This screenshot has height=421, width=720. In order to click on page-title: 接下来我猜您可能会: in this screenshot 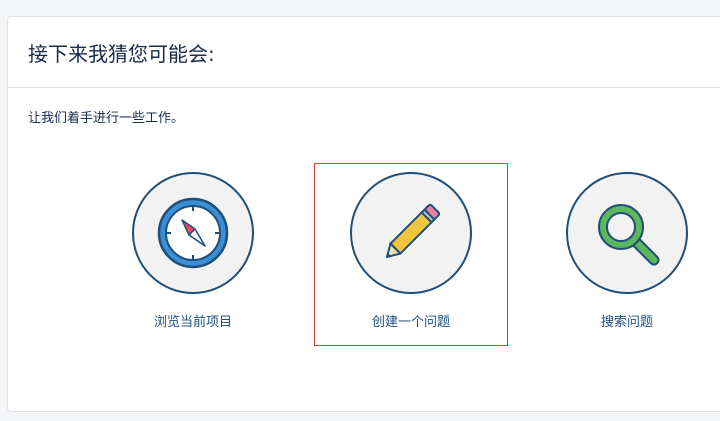, I will do `click(121, 54)`.